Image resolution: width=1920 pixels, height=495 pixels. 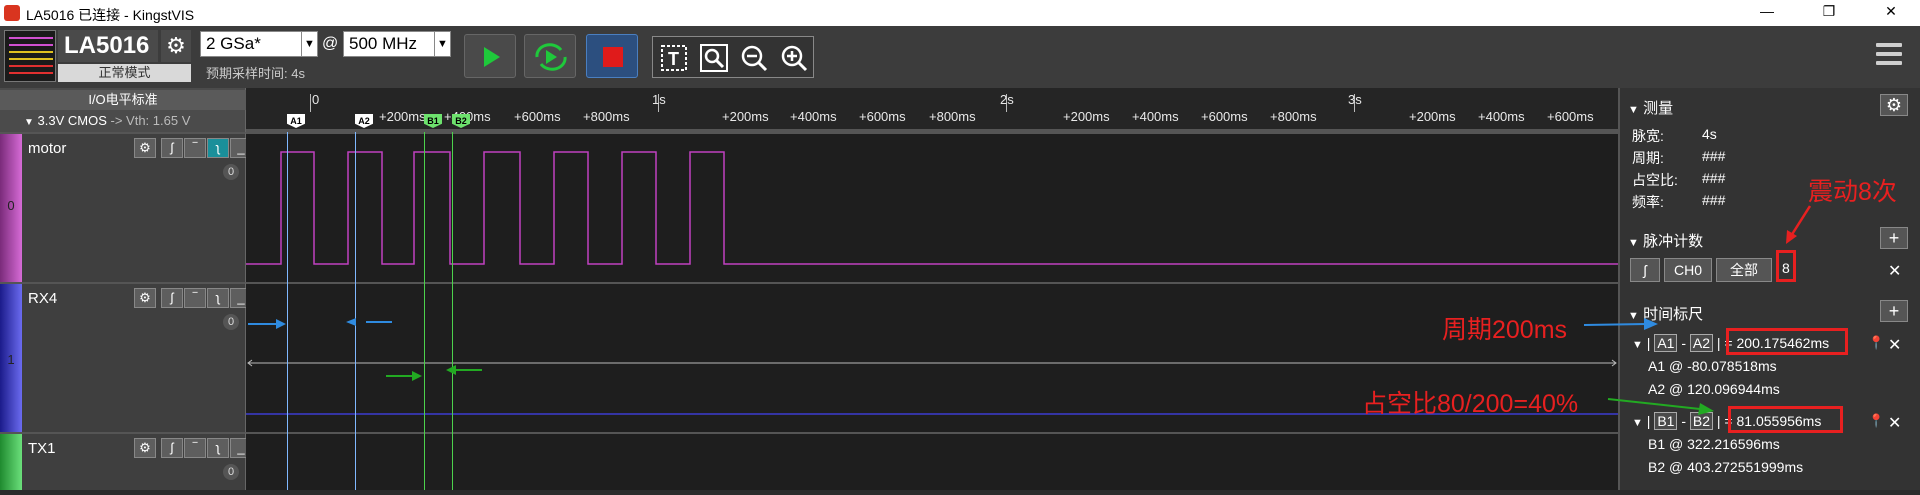 I want to click on hamburger-menu-icon, so click(x=1889, y=56).